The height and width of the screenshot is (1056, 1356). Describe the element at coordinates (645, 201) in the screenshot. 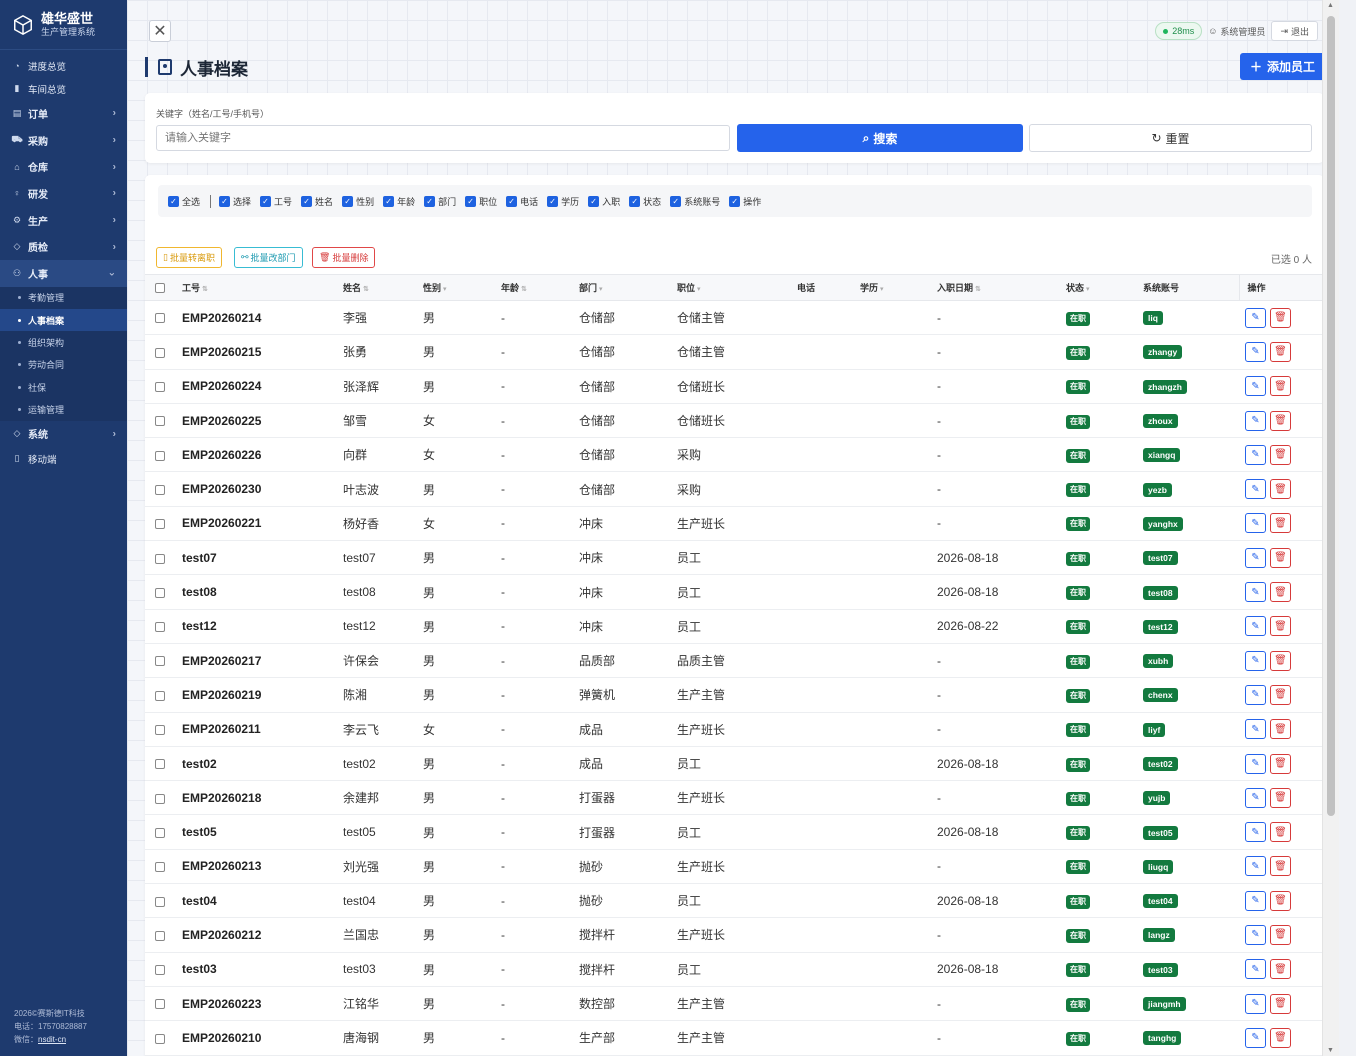

I see `column-toggle-10: ✓ 状态` at that location.